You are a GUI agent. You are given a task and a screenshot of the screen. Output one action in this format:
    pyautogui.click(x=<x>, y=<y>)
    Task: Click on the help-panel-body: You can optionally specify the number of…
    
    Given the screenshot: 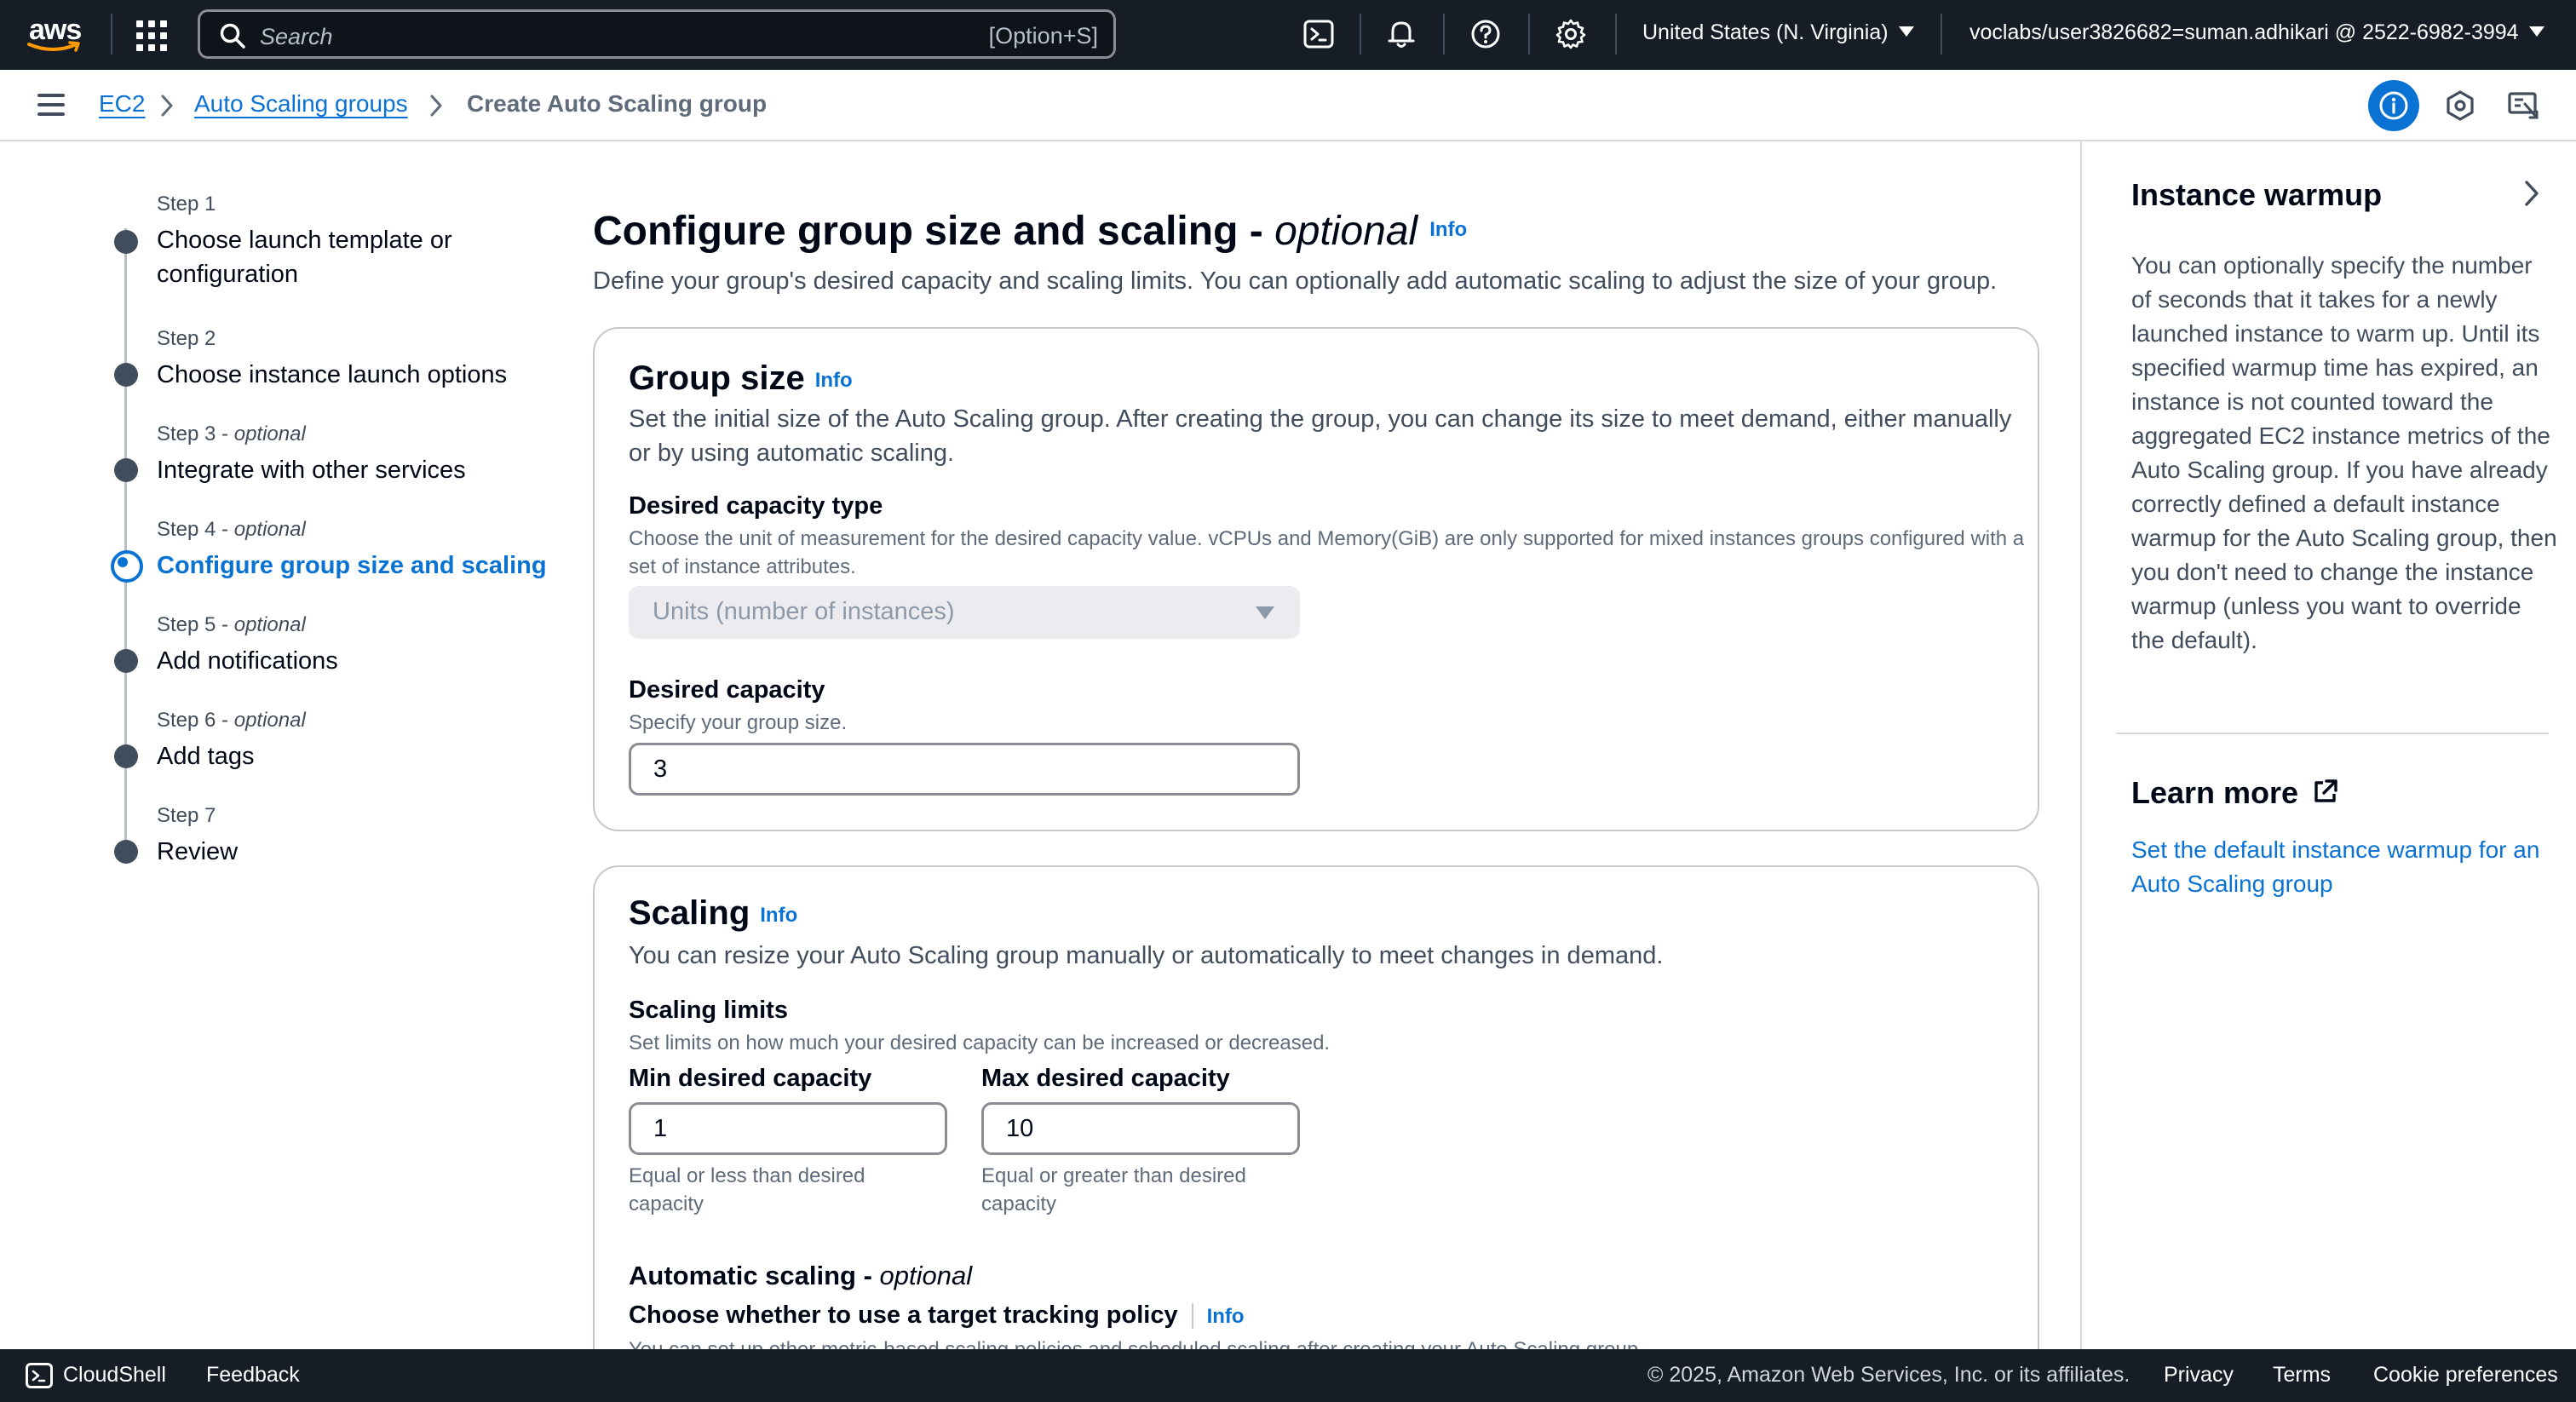 What is the action you would take?
    pyautogui.click(x=2344, y=452)
    